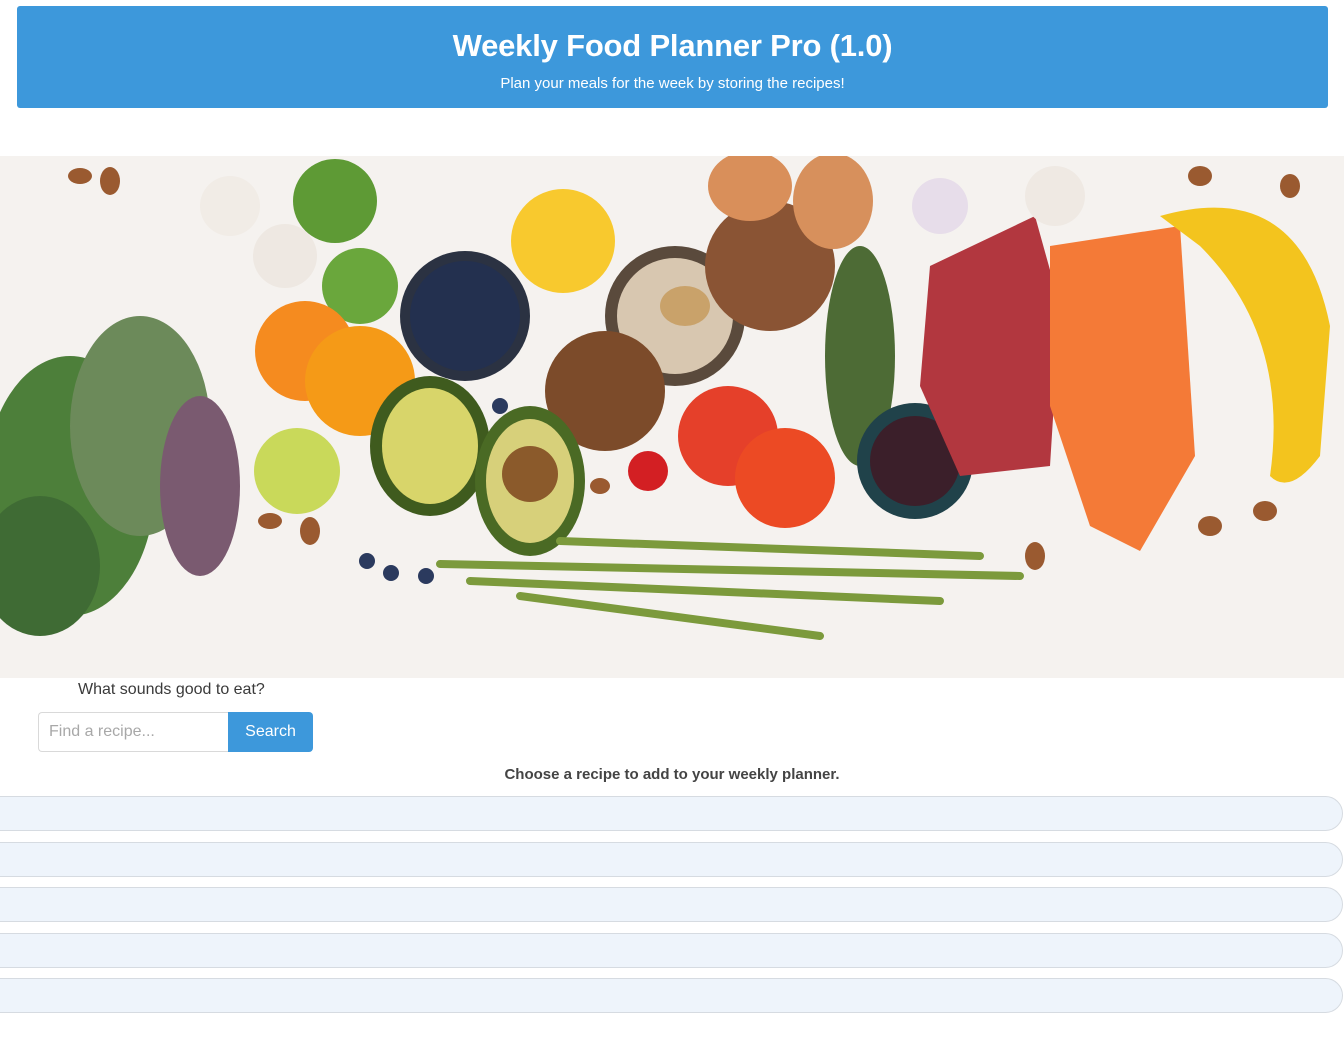  I want to click on search-input, so click(133, 732).